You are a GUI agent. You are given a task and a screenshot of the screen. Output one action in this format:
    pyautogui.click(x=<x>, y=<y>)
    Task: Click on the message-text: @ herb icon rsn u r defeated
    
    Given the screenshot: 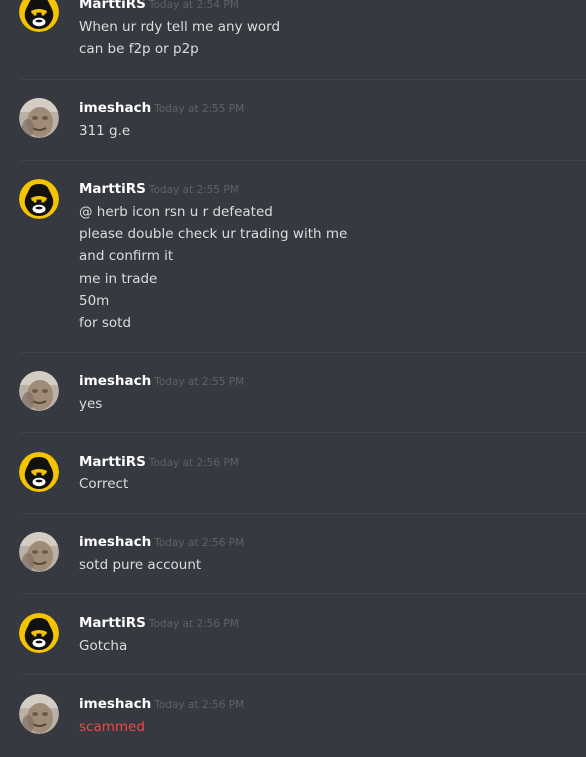 What is the action you would take?
    pyautogui.click(x=176, y=212)
    